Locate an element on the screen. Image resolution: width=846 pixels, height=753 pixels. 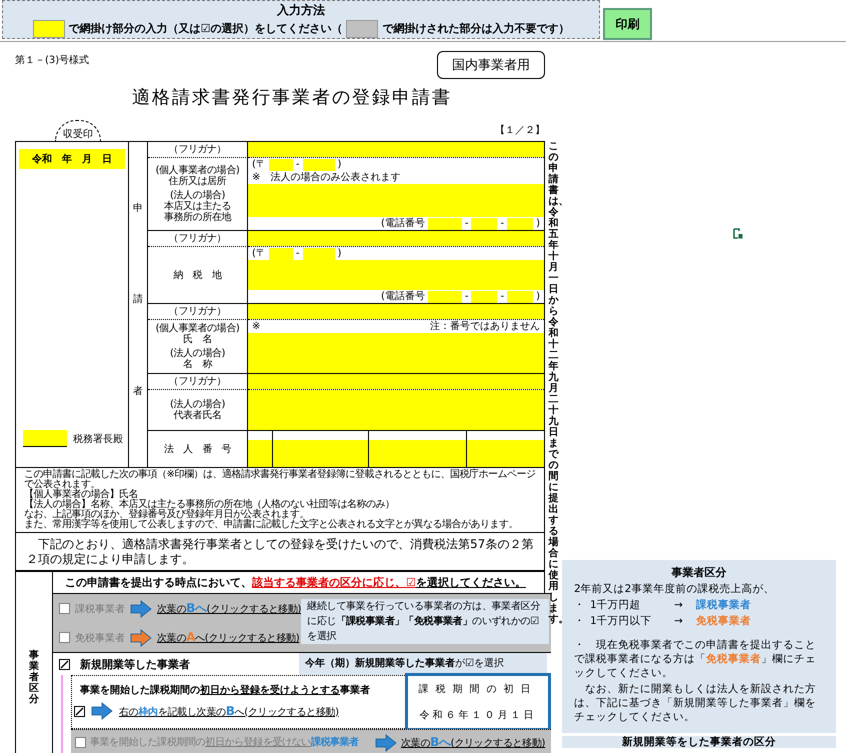
guide-text: で網掛け部分の入力（又は☑の選択）をしてください（ is located at coordinates (205, 28).